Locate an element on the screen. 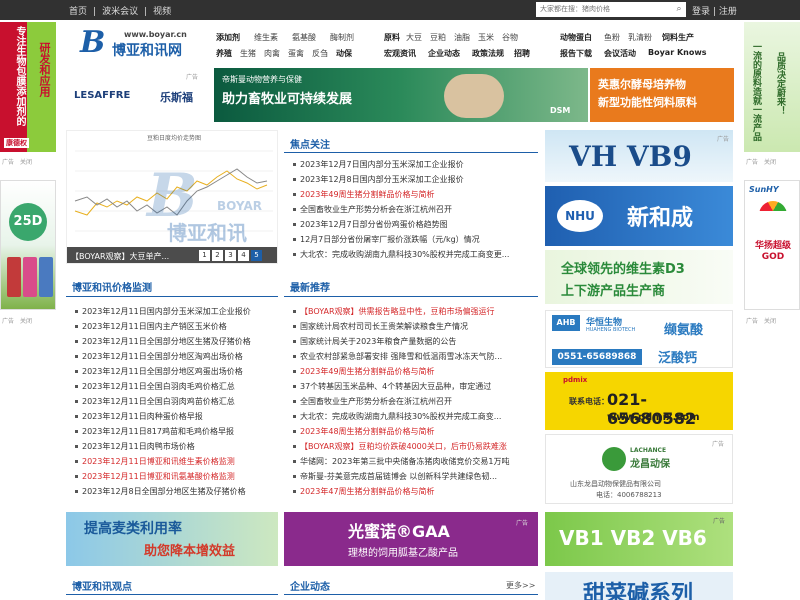 The image size is (800, 600). search-input is located at coordinates (606, 9).